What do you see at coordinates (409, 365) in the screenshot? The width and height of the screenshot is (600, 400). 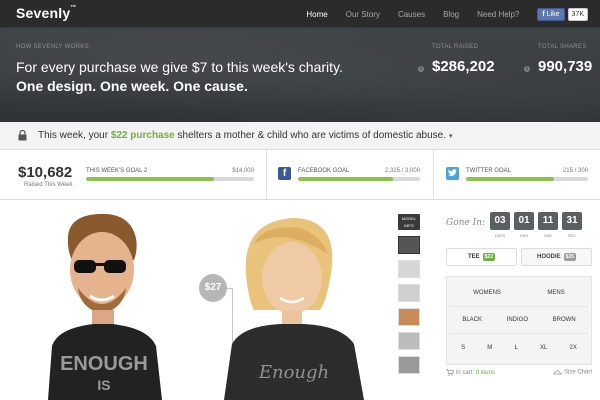 I see `thumbnail-design-detail` at bounding box center [409, 365].